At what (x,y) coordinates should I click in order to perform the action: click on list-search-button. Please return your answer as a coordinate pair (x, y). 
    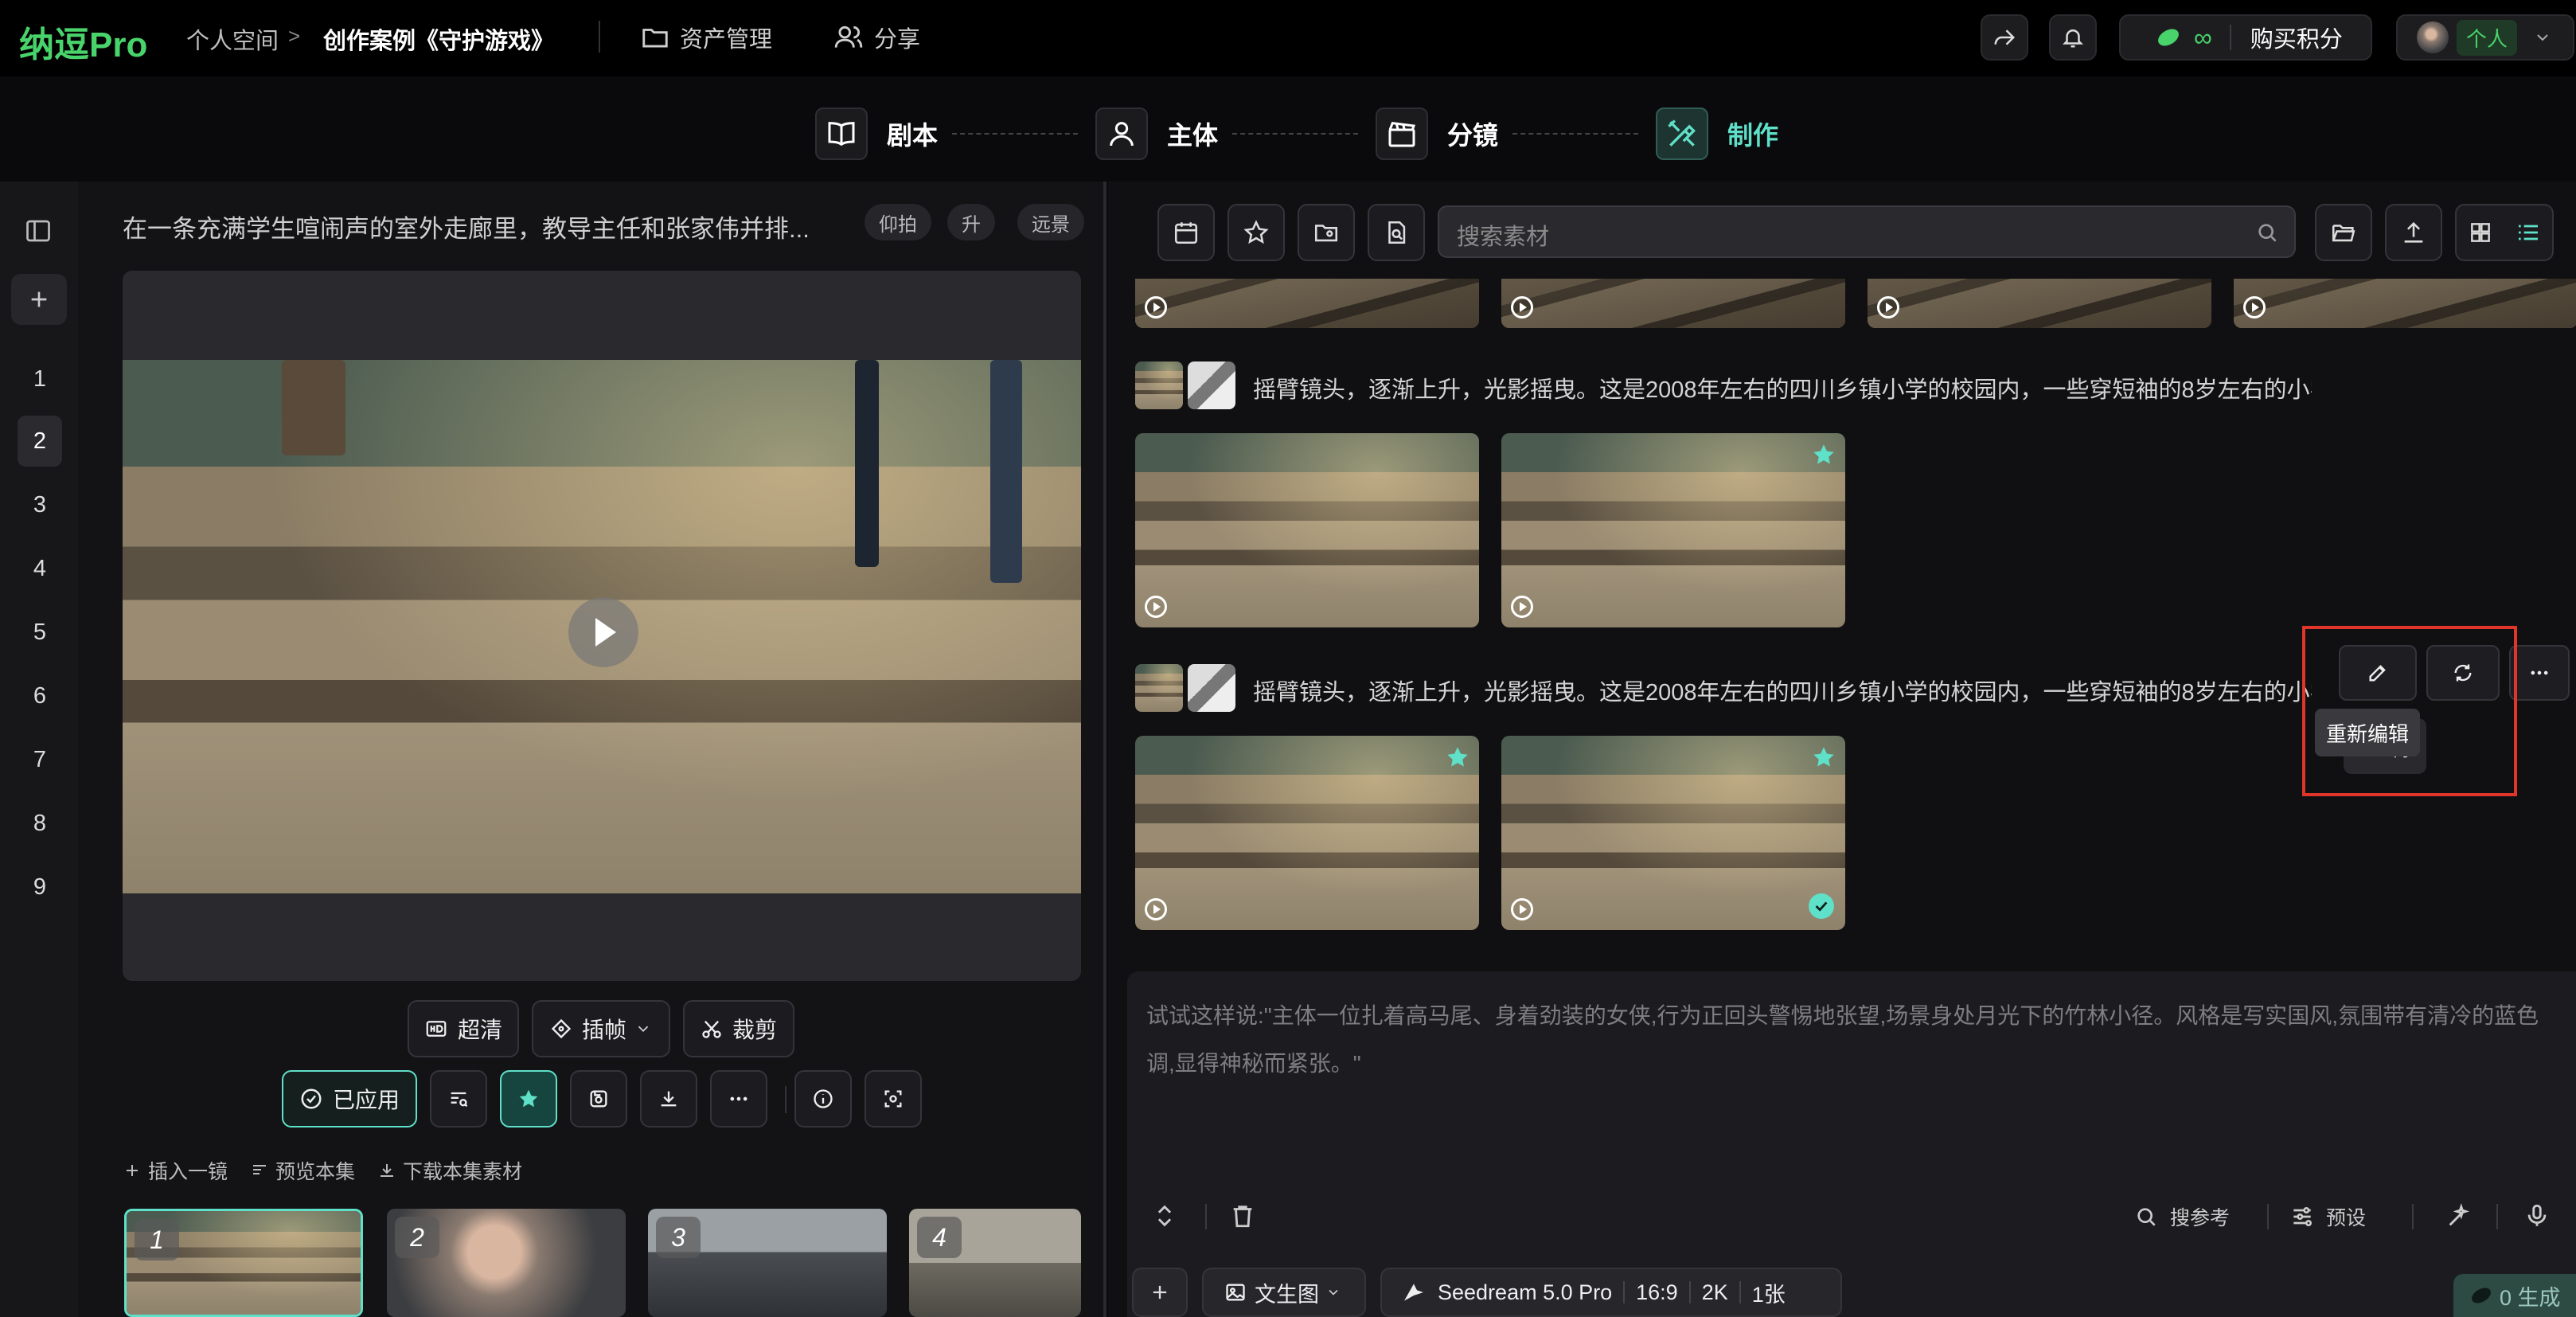
    Looking at the image, I should click on (458, 1099).